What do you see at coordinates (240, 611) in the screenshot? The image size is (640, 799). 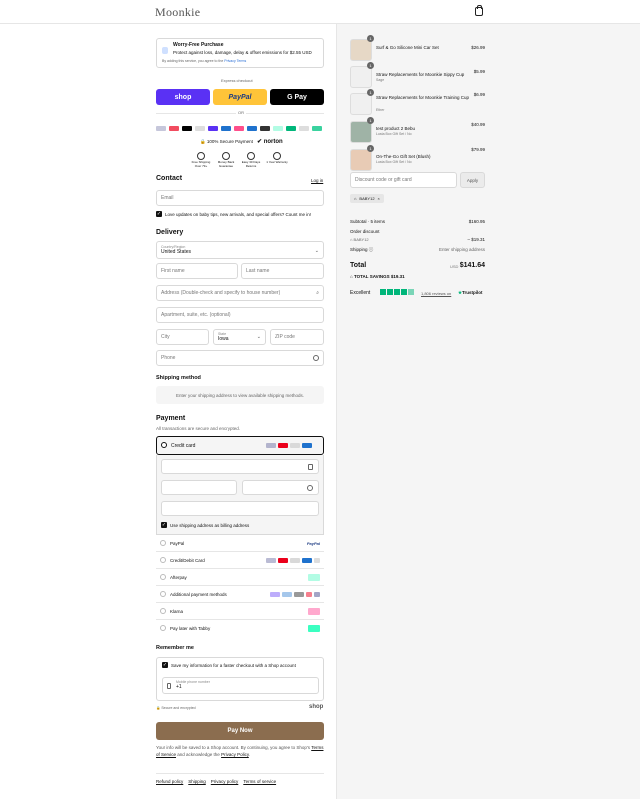 I see `klarna-option: Klarna` at bounding box center [240, 611].